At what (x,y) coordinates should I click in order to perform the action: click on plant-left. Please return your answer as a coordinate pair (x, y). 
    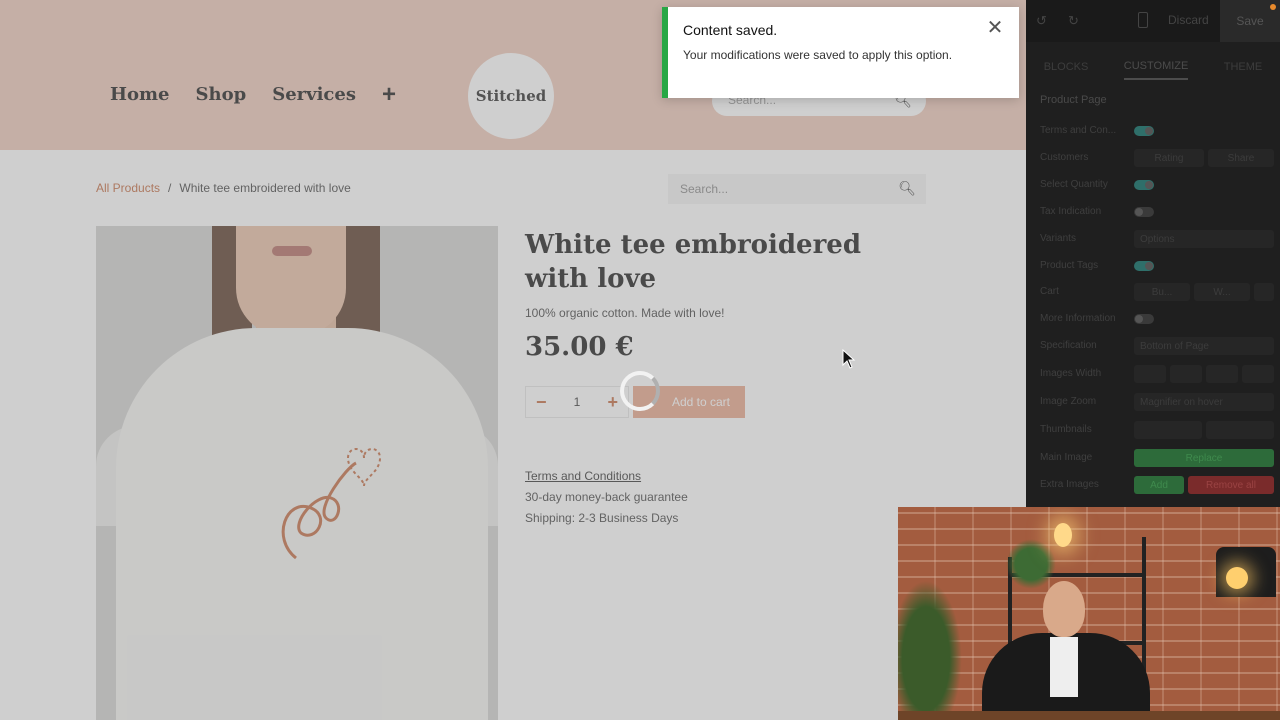
    Looking at the image, I should click on (933, 643).